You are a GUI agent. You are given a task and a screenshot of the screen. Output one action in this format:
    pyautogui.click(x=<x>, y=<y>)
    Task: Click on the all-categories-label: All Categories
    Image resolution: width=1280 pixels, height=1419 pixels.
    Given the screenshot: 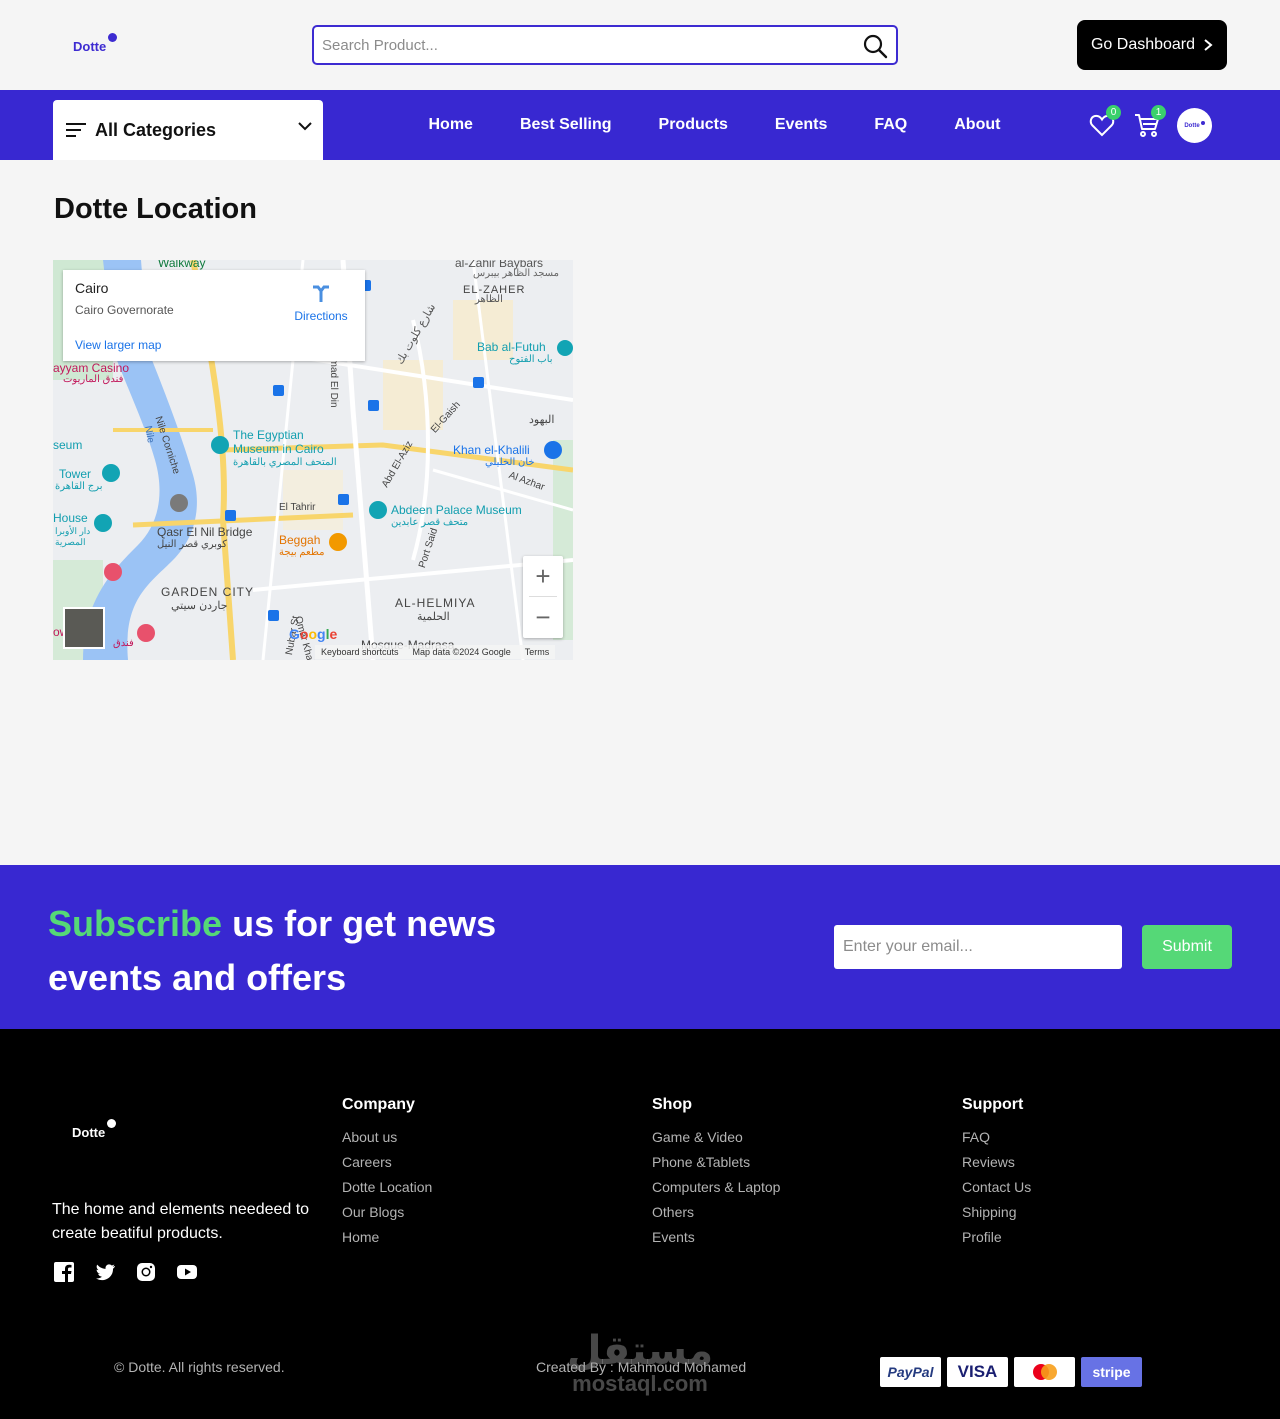 What is the action you would take?
    pyautogui.click(x=156, y=129)
    